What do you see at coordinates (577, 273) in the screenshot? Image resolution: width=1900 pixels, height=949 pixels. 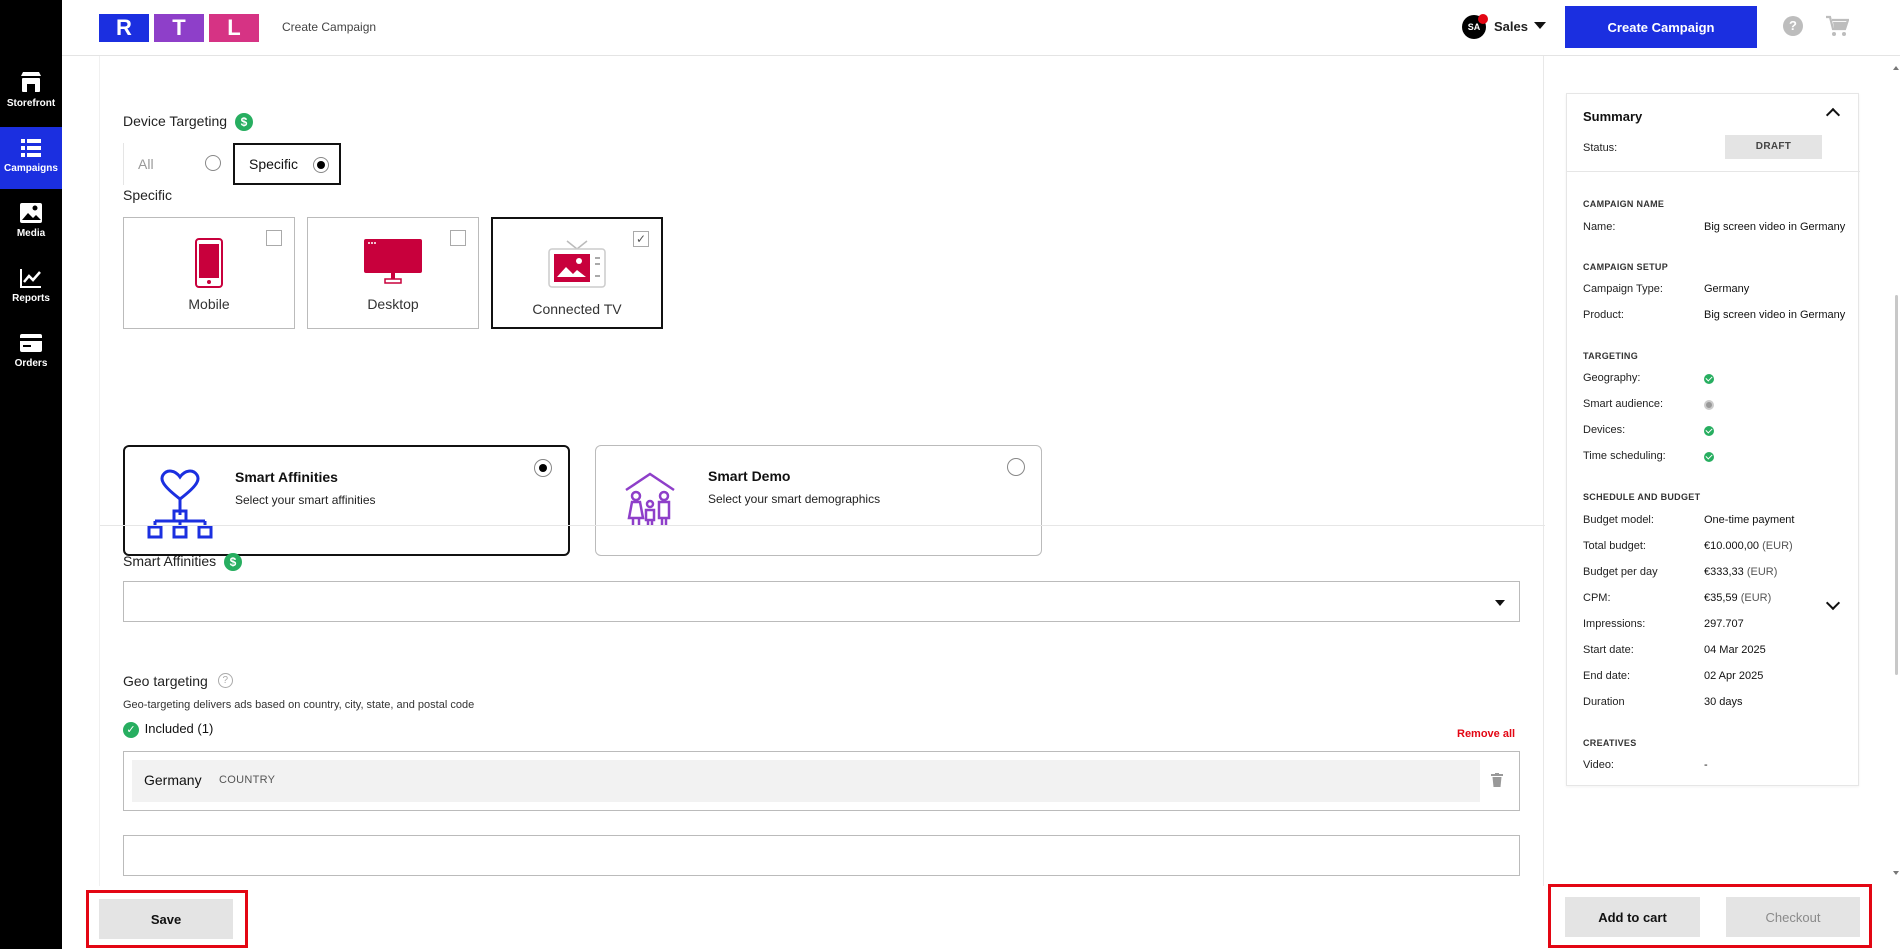 I see `device-card-connected-tv: ✓ Connected TV` at bounding box center [577, 273].